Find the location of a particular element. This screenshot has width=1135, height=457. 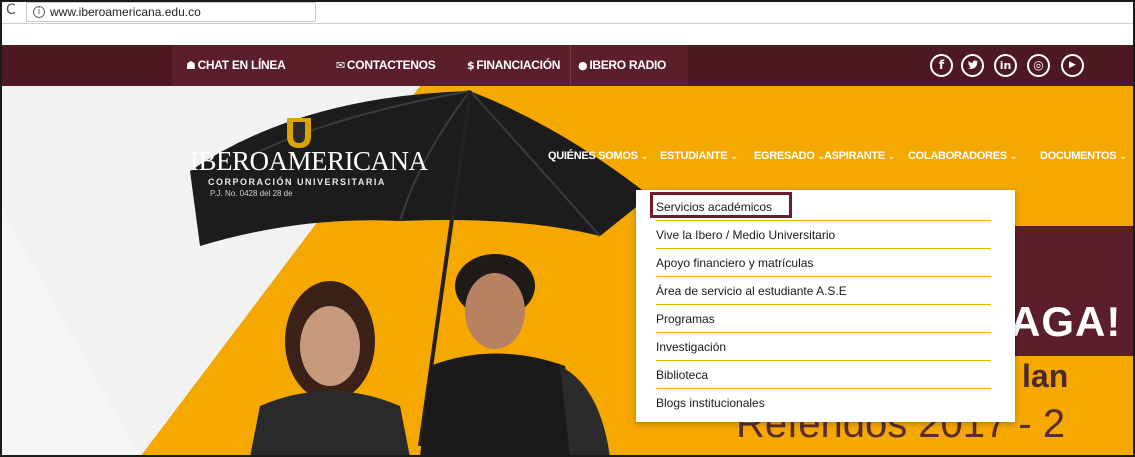

reload-icon: C is located at coordinates (11, 10).